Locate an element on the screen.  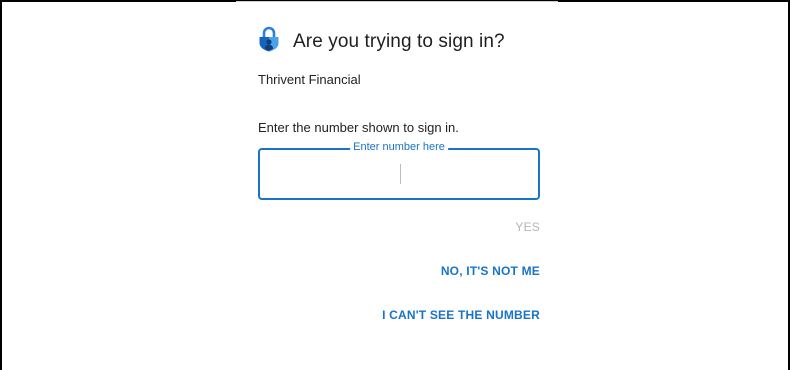
text-cursor is located at coordinates (400, 174).